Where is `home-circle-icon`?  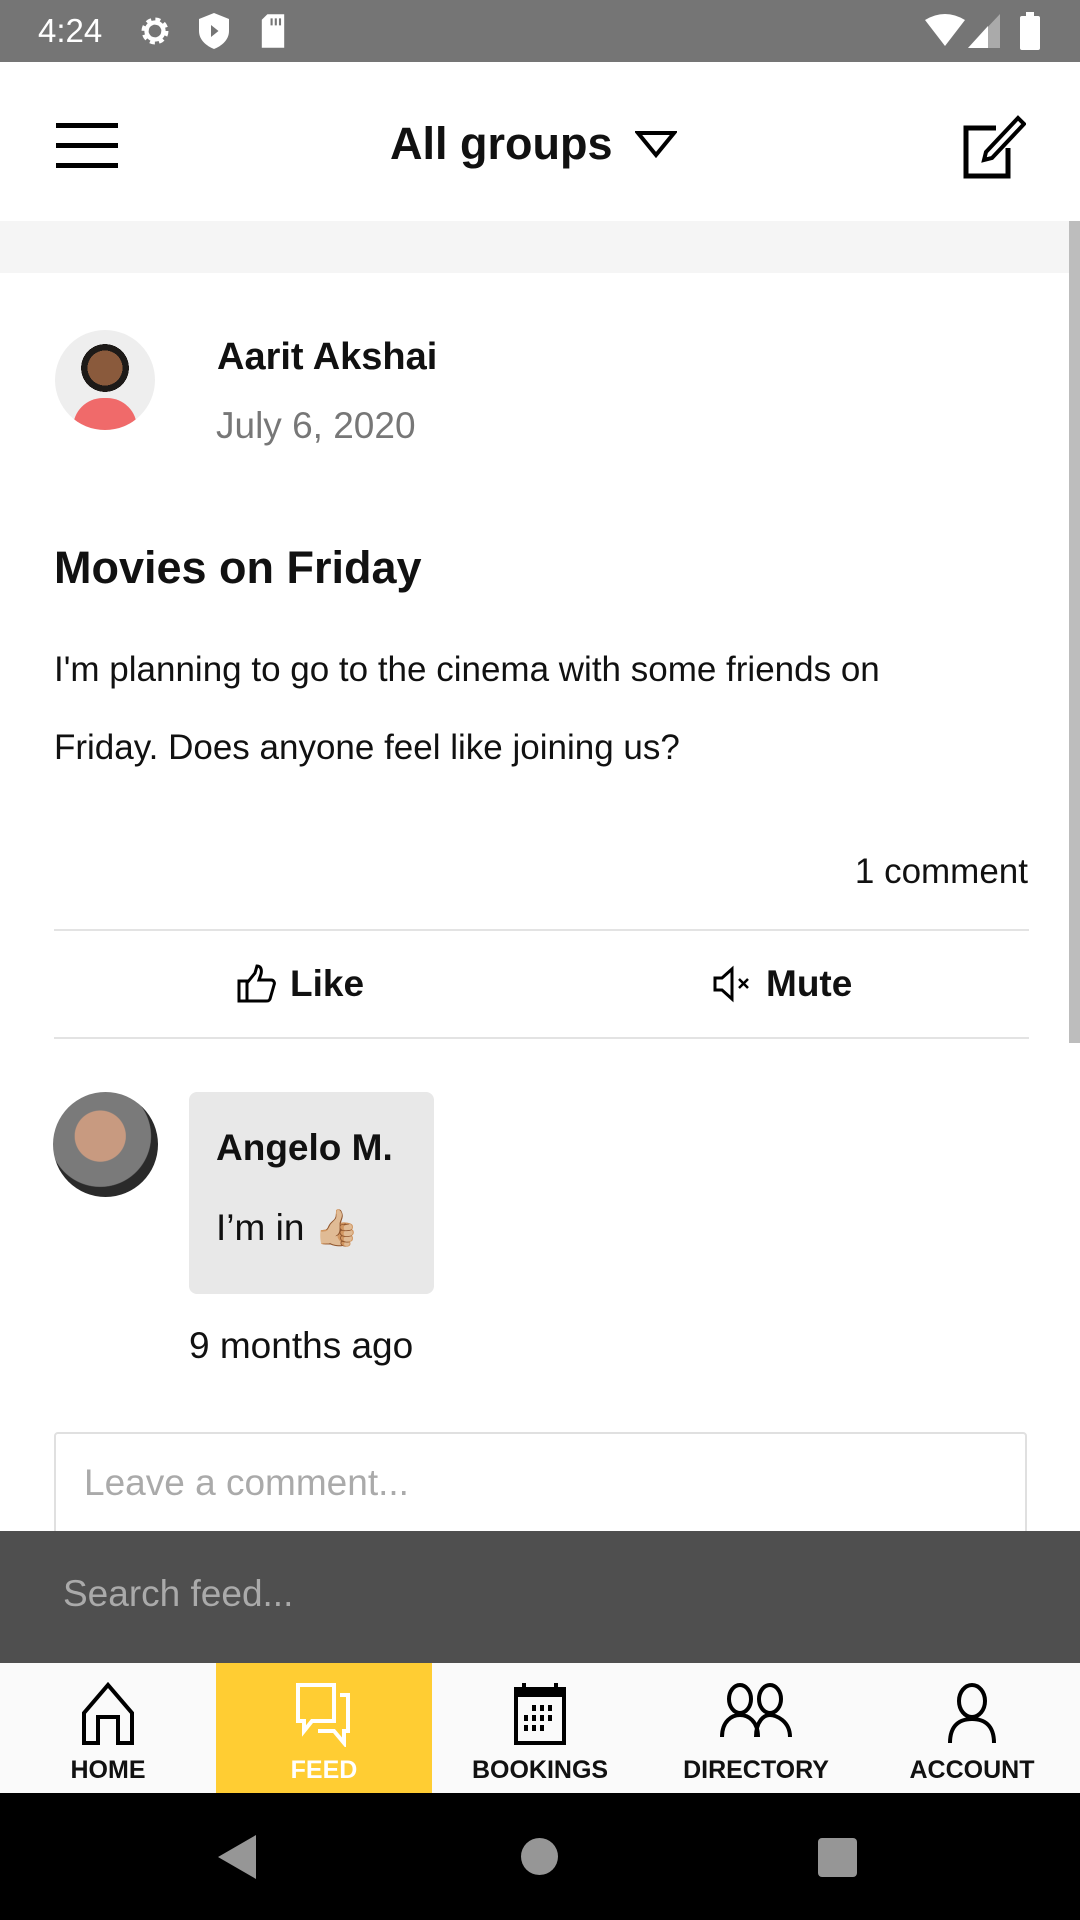
home-circle-icon is located at coordinates (539, 1856).